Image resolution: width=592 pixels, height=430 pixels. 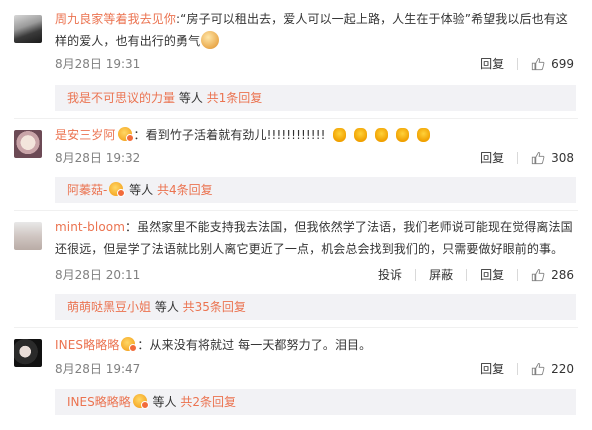 What do you see at coordinates (562, 368) in the screenshot?
I see `like-count: 220` at bounding box center [562, 368].